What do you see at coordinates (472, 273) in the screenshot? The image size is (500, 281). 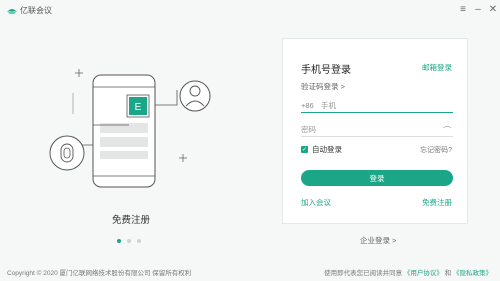 I see `privacy-policy-link: 《隐私政策》` at bounding box center [472, 273].